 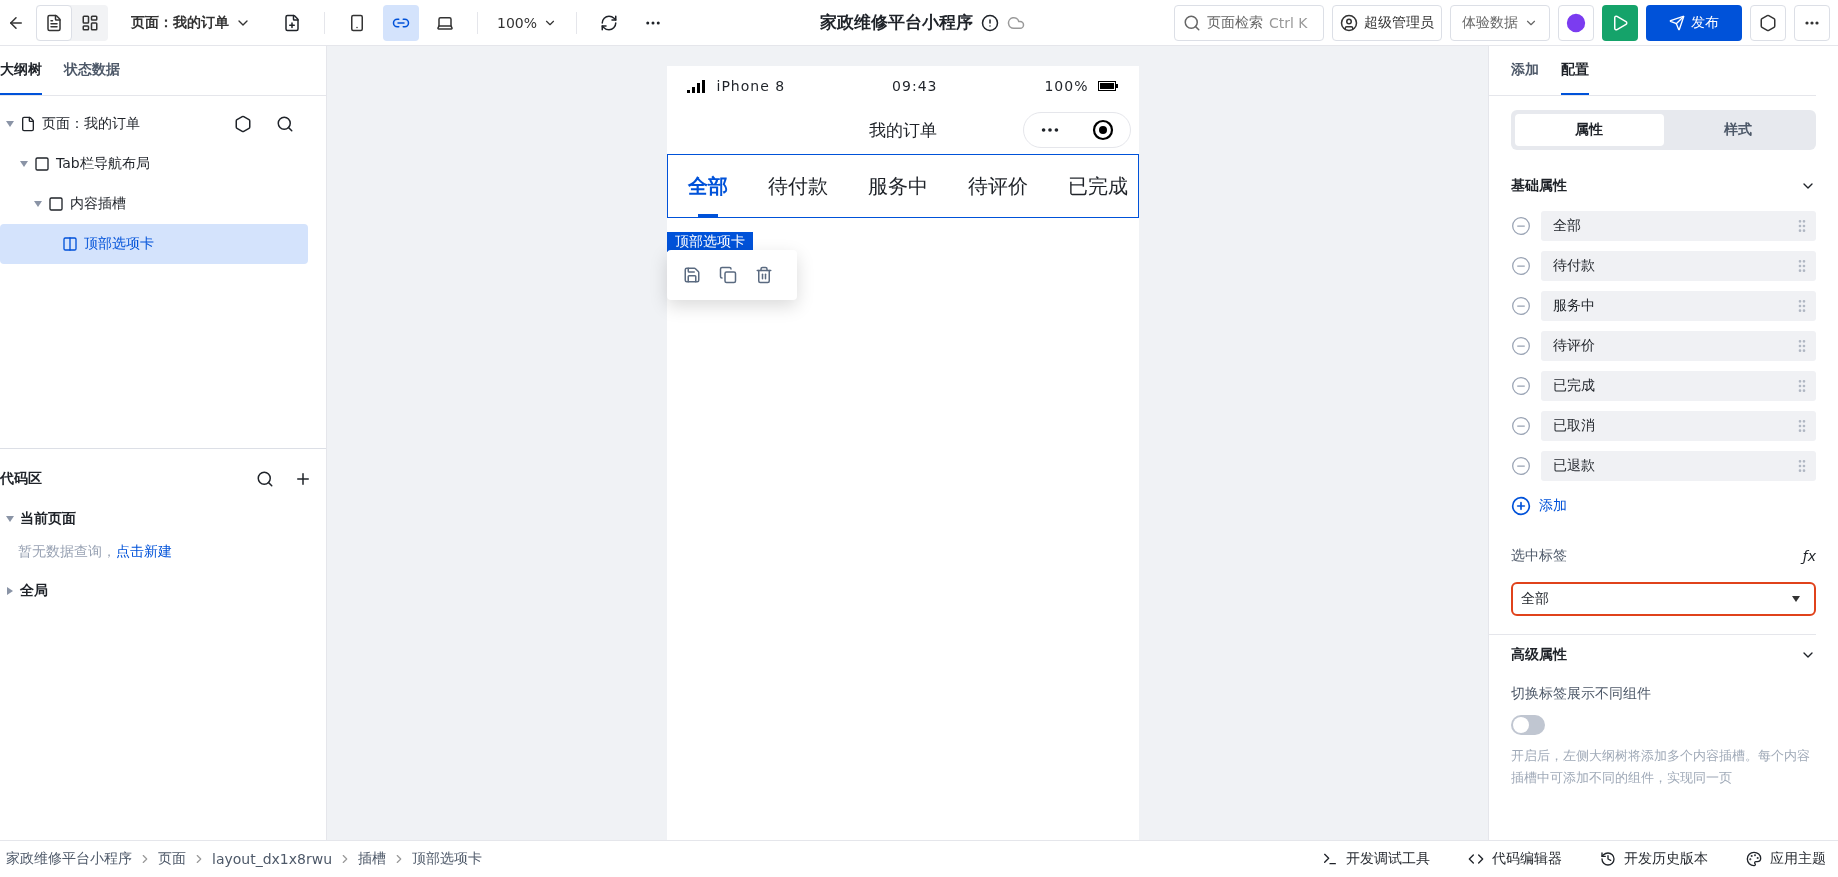 I want to click on toggle-switch, so click(x=1528, y=725).